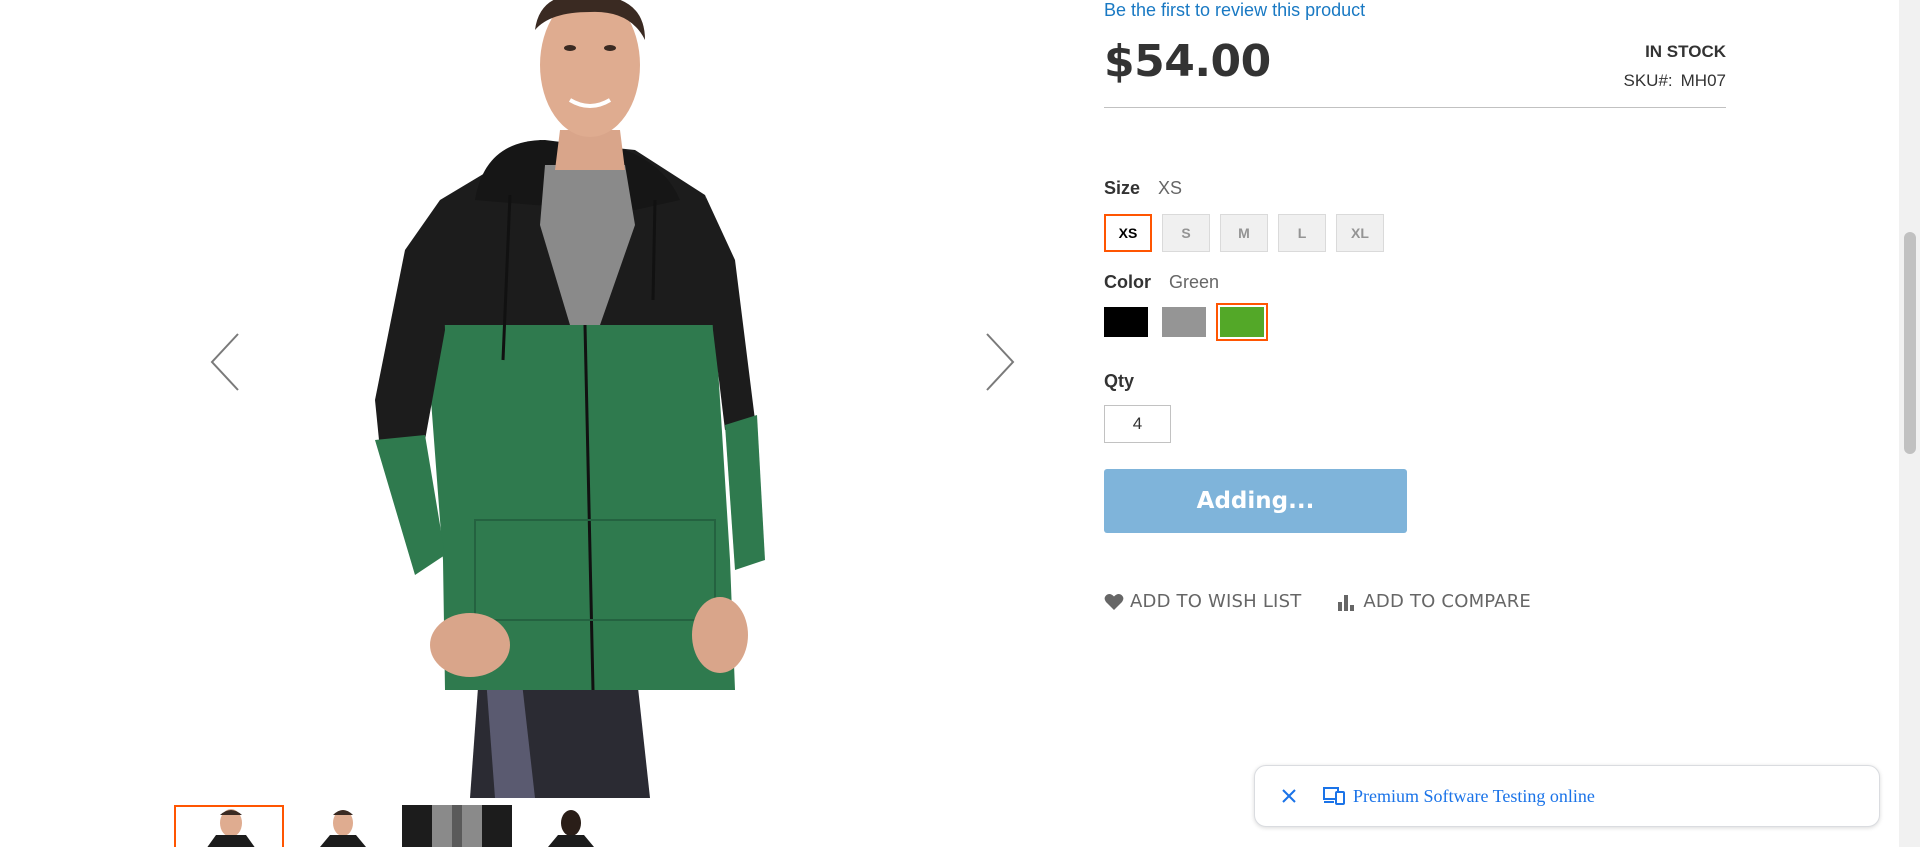  What do you see at coordinates (225, 362) in the screenshot?
I see `previous-image-arrow-icon` at bounding box center [225, 362].